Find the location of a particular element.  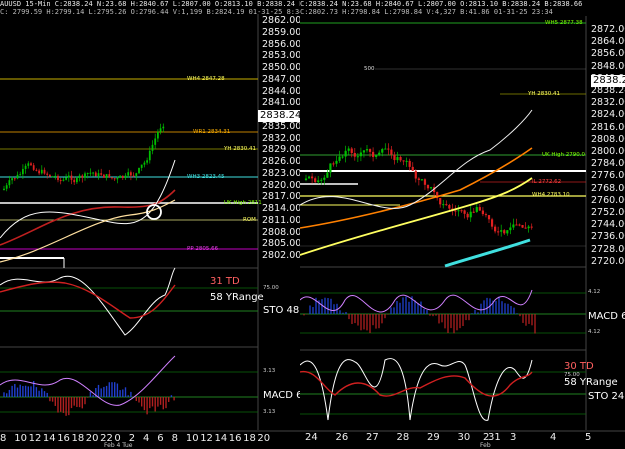

right-xtick-2: 27 is located at coordinates (372, 437).